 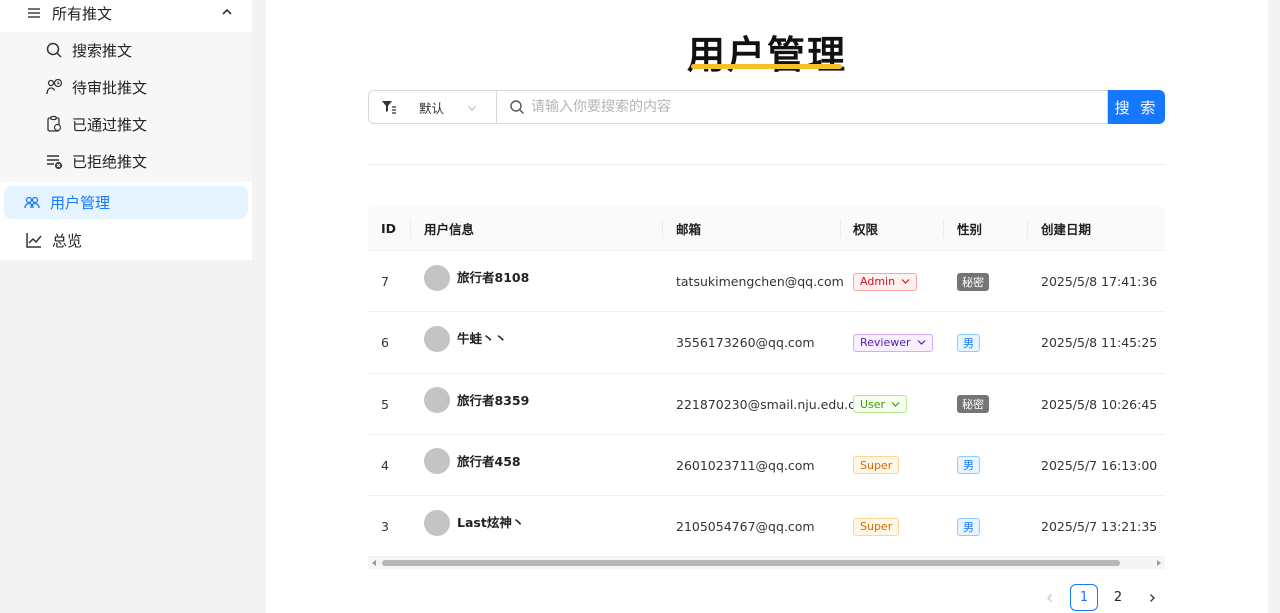 I want to click on sidebar-item-user-management: 用户管理, so click(x=66, y=202).